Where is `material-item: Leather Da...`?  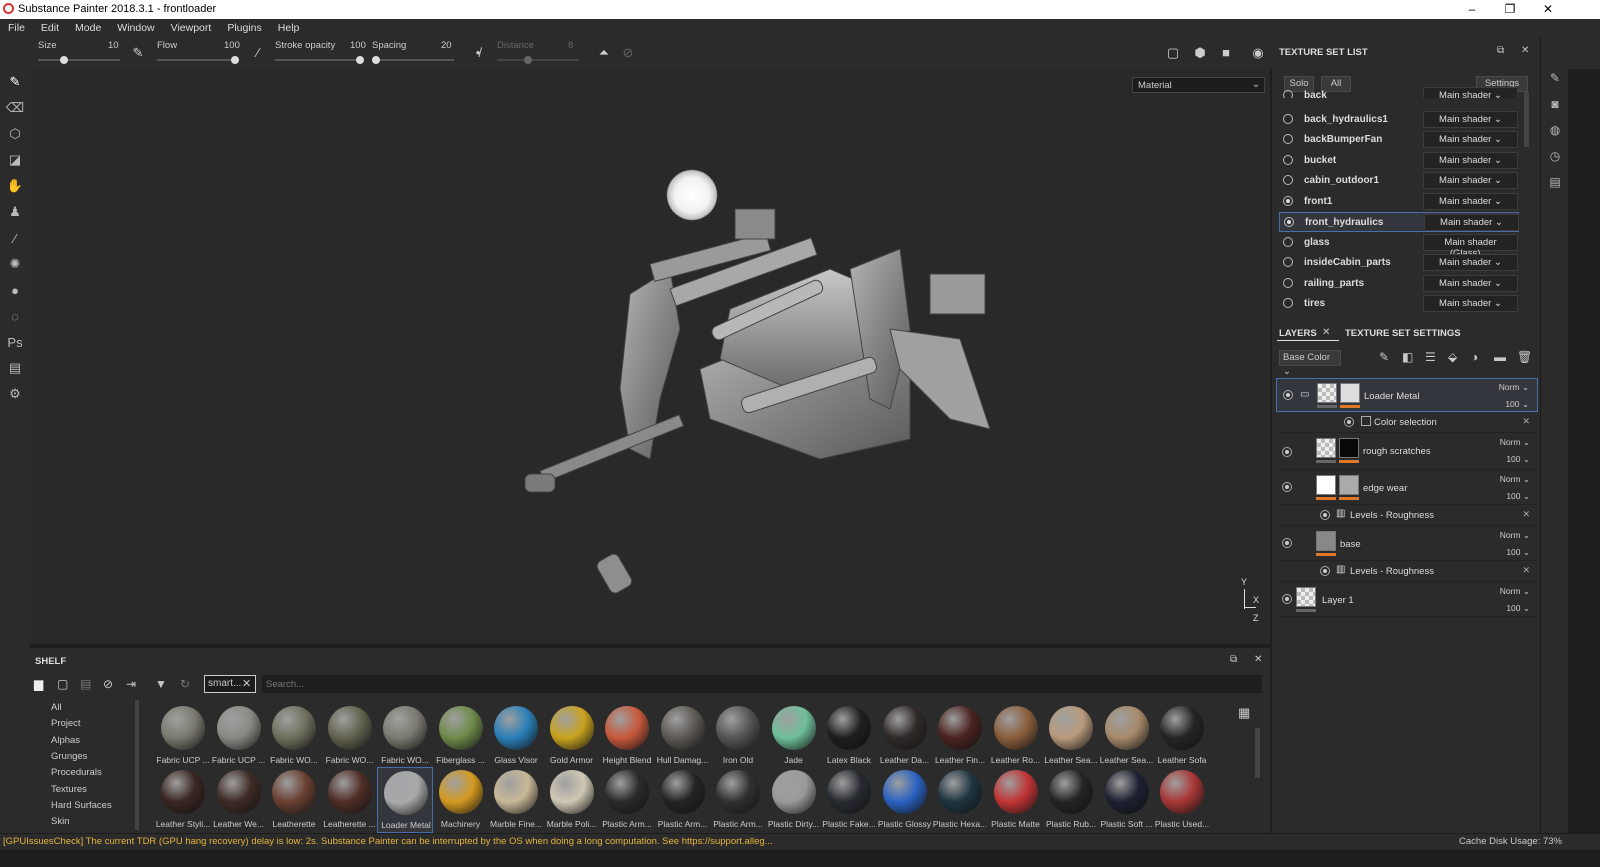
material-item: Leather Da... is located at coordinates (905, 736).